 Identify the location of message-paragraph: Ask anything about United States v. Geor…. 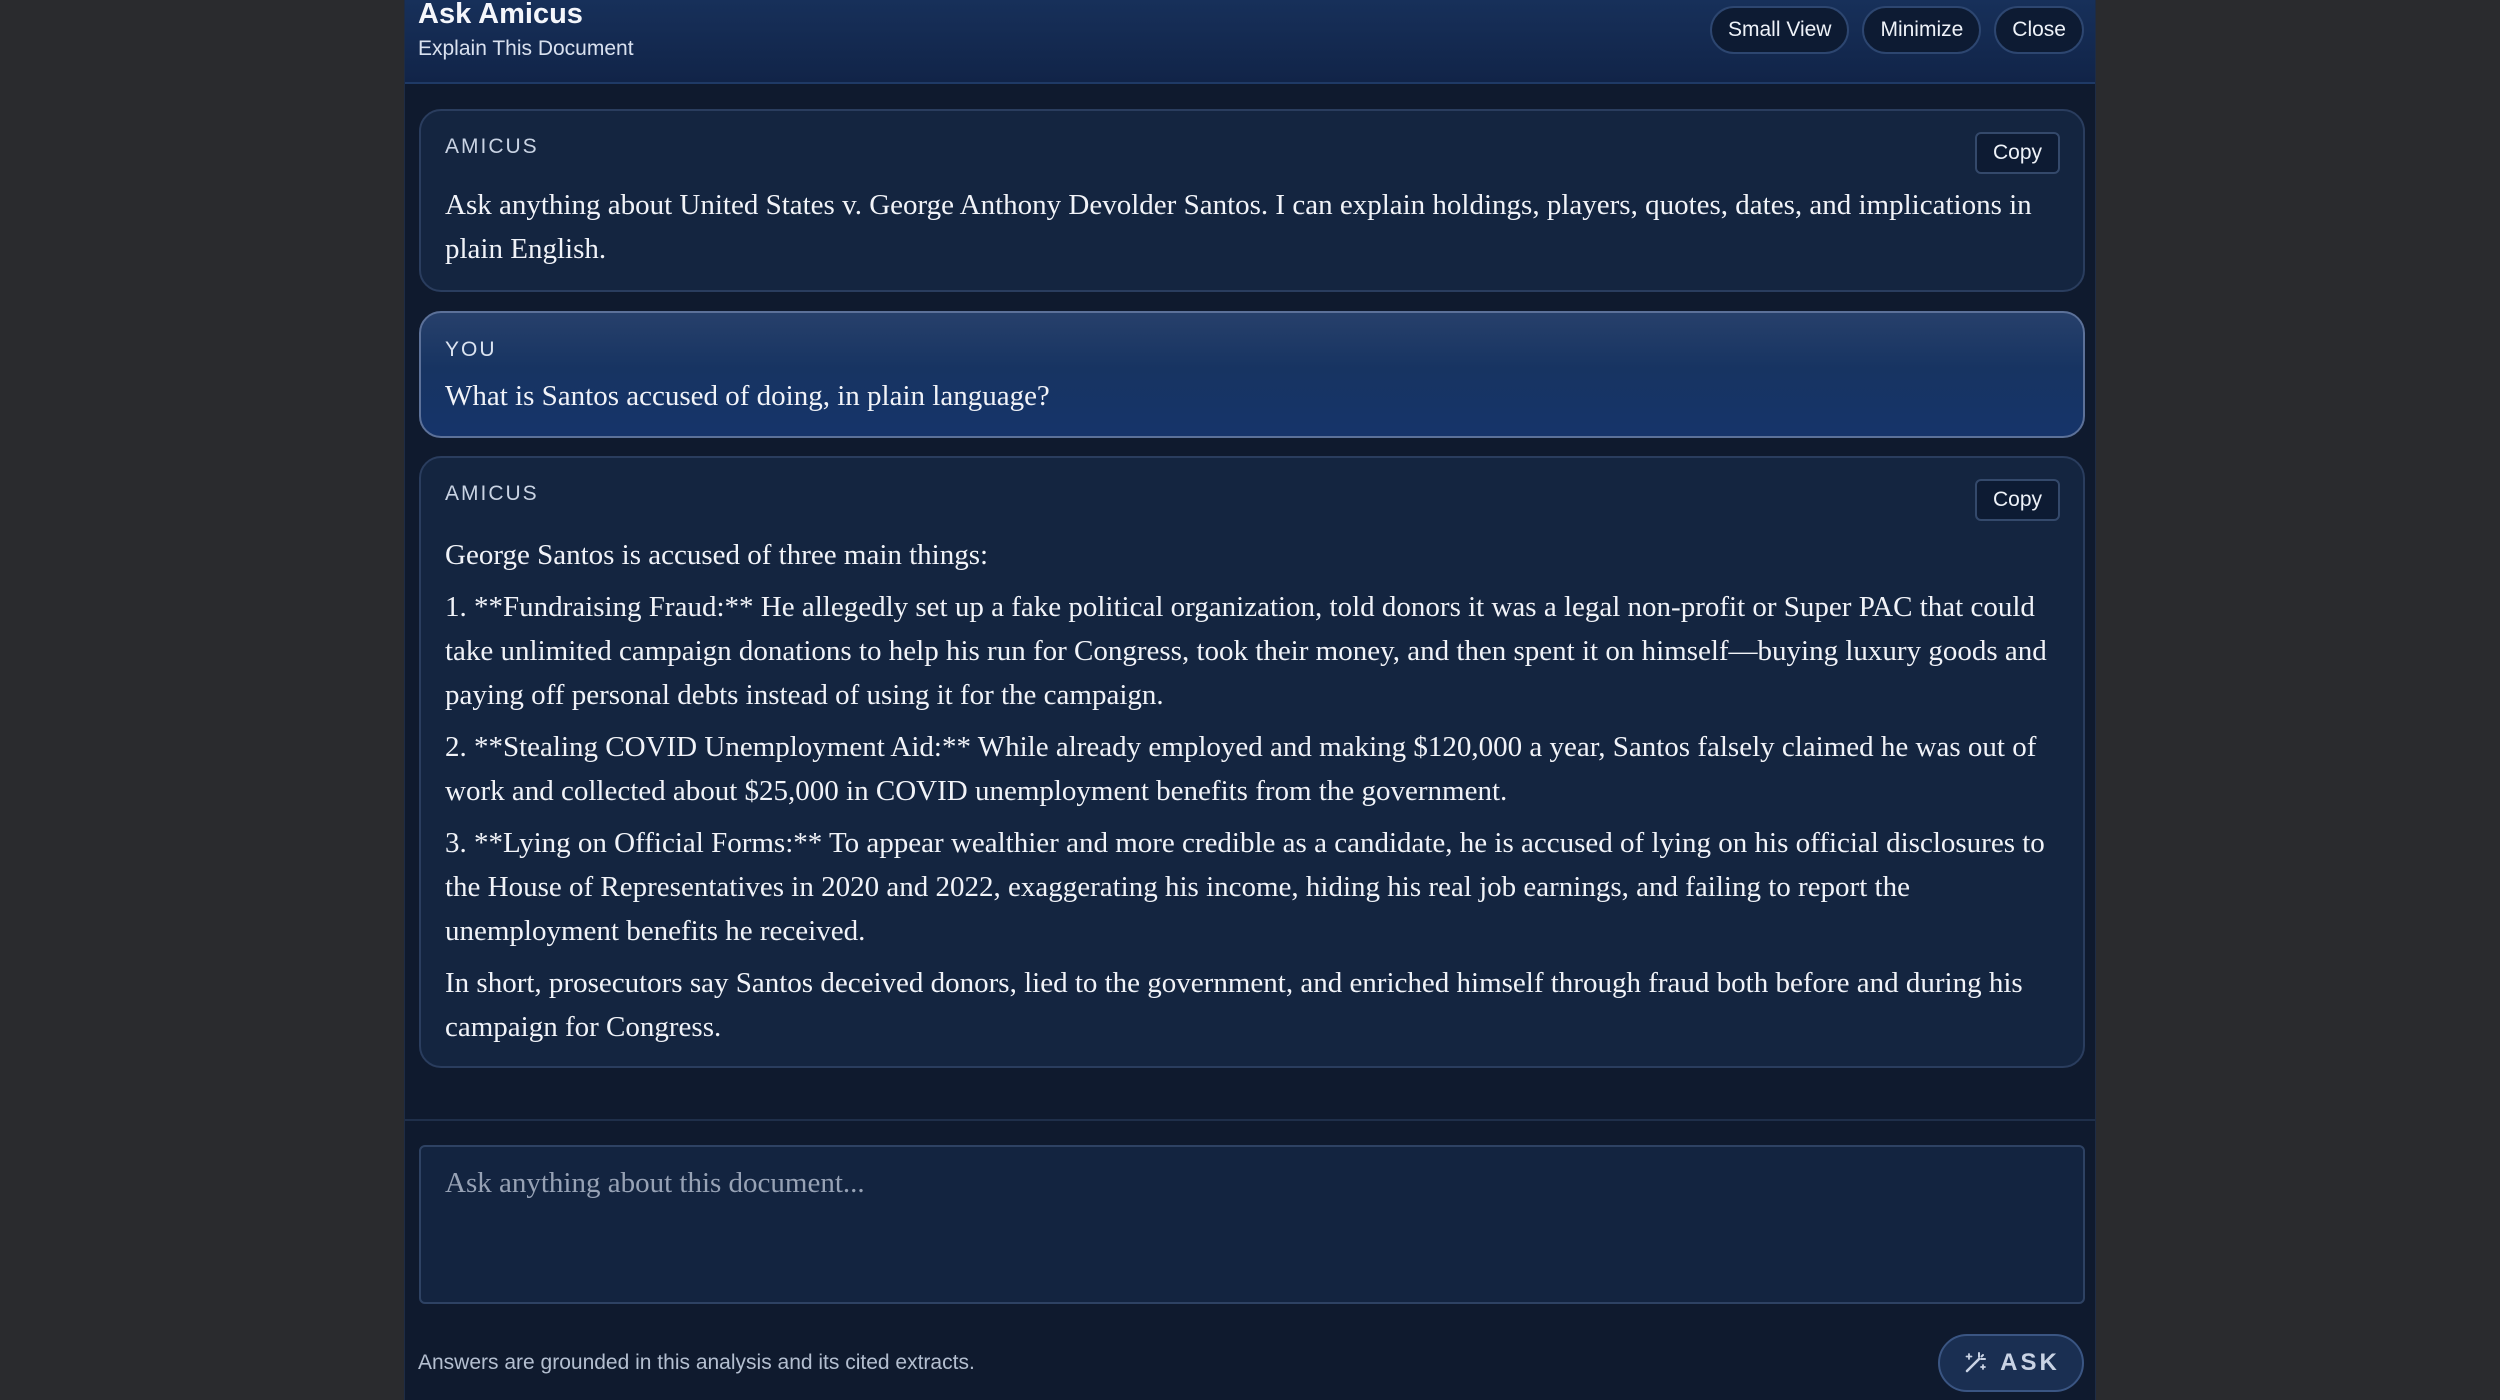
(1238, 227).